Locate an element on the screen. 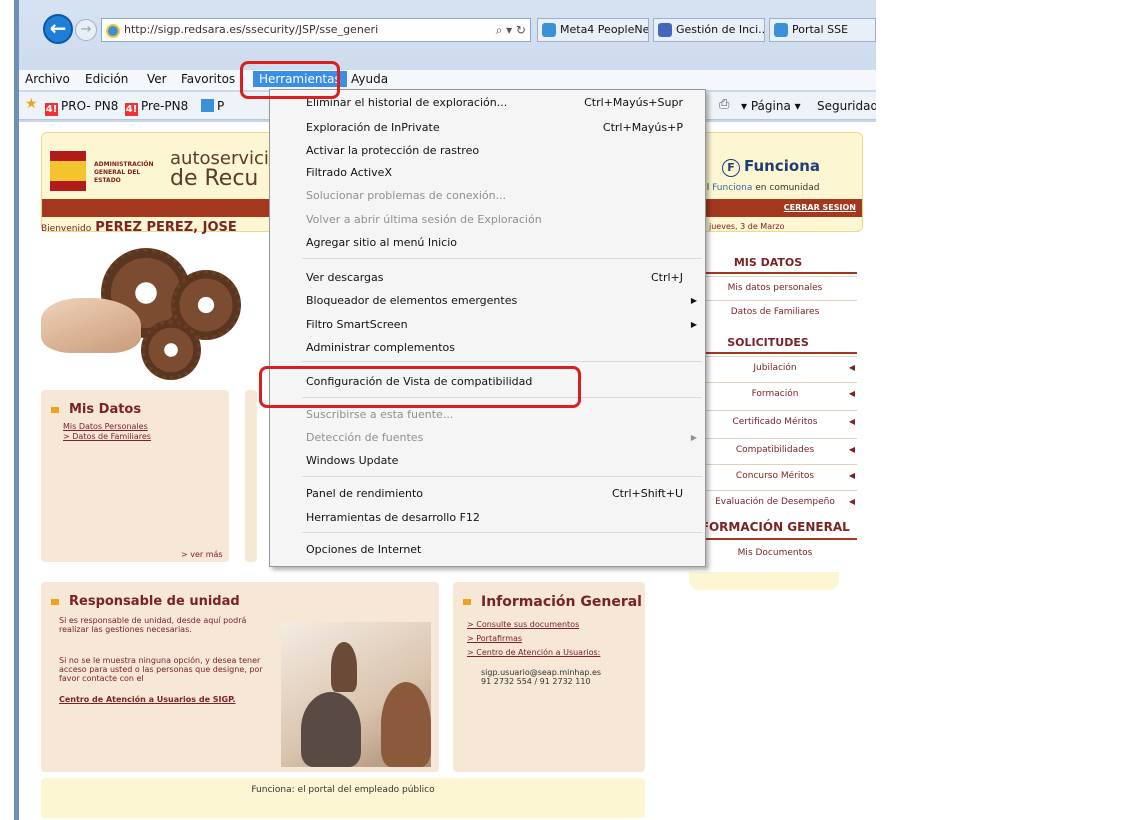  menu-item-complementos: Administrar complementos is located at coordinates (487, 348).